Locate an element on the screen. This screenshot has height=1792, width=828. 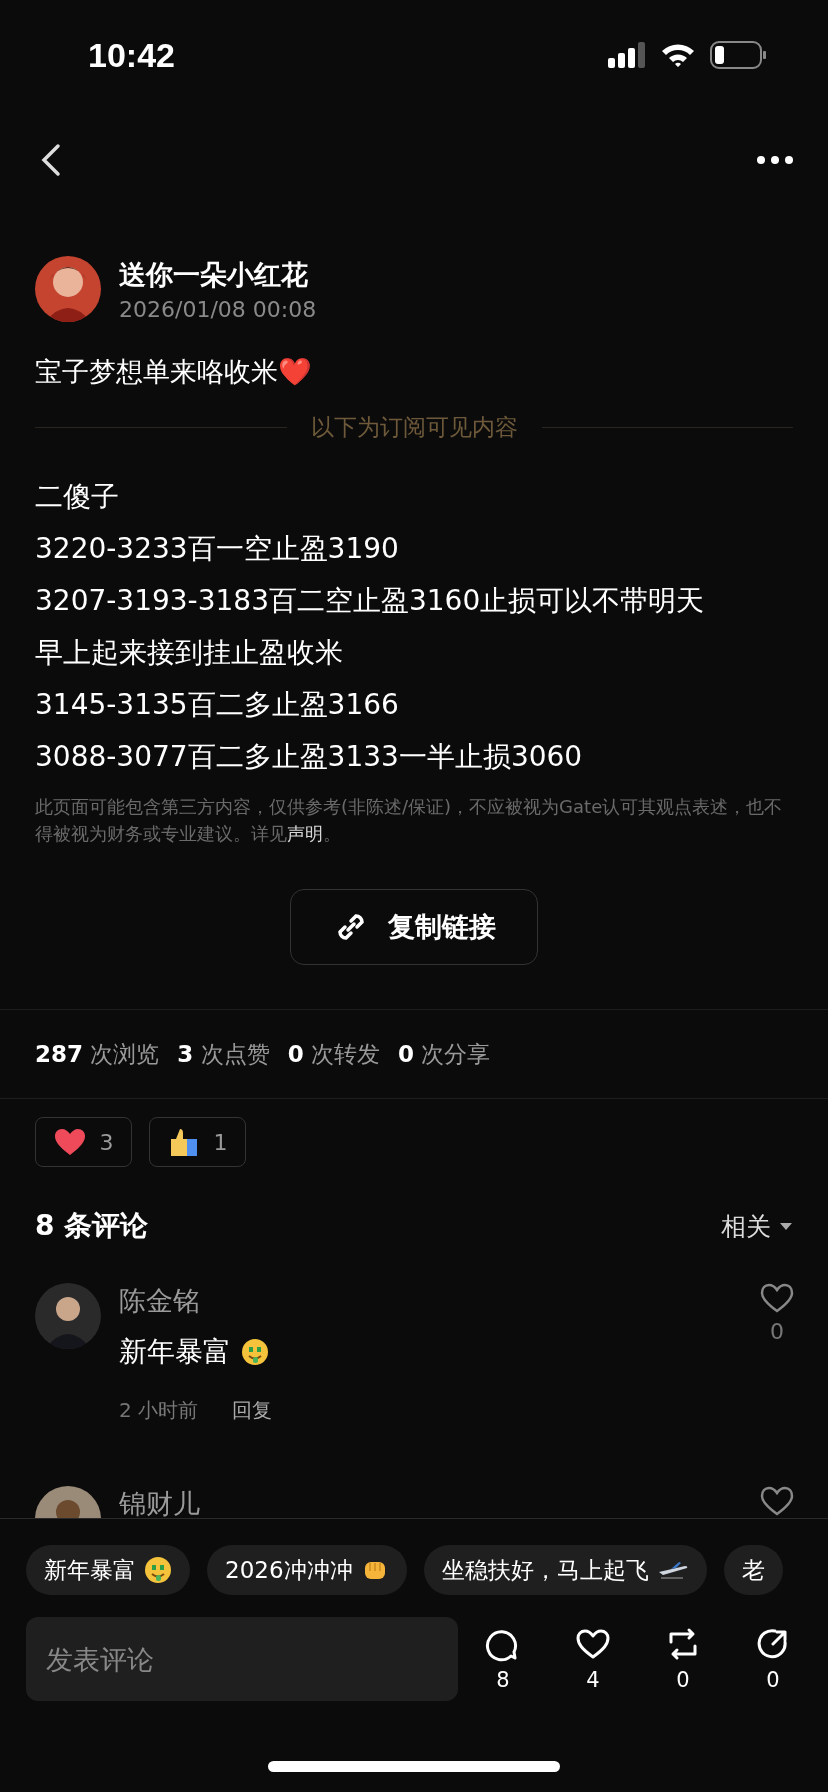
disclaimer-text: 此页面可能包含第三方内容，仅供参考(非陈述/保证)，不应被视为Gate认可其观点表述，也不得被视为财务或专业建议。详见声明。 is located at coordinates (409, 820).